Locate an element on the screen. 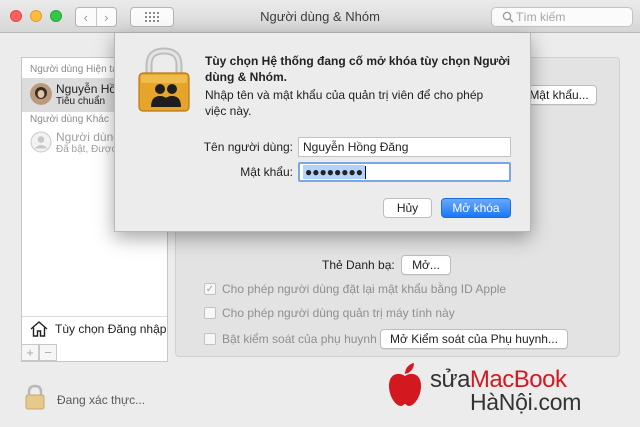 The image size is (640, 427). watermark-domain: HàNội.com is located at coordinates (526, 402).